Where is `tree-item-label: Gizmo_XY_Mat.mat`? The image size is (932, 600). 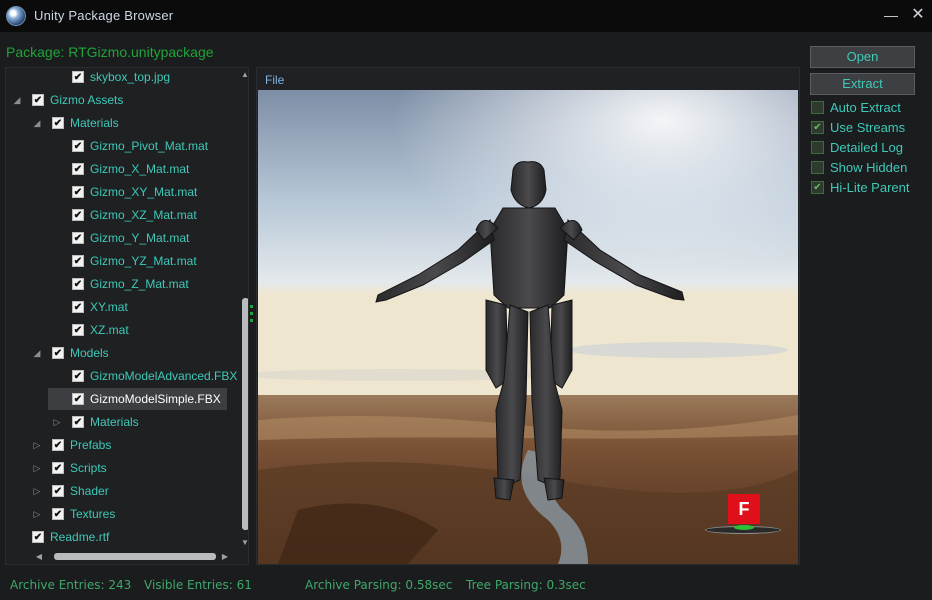
tree-item-label: Gizmo_XY_Mat.mat is located at coordinates (144, 192).